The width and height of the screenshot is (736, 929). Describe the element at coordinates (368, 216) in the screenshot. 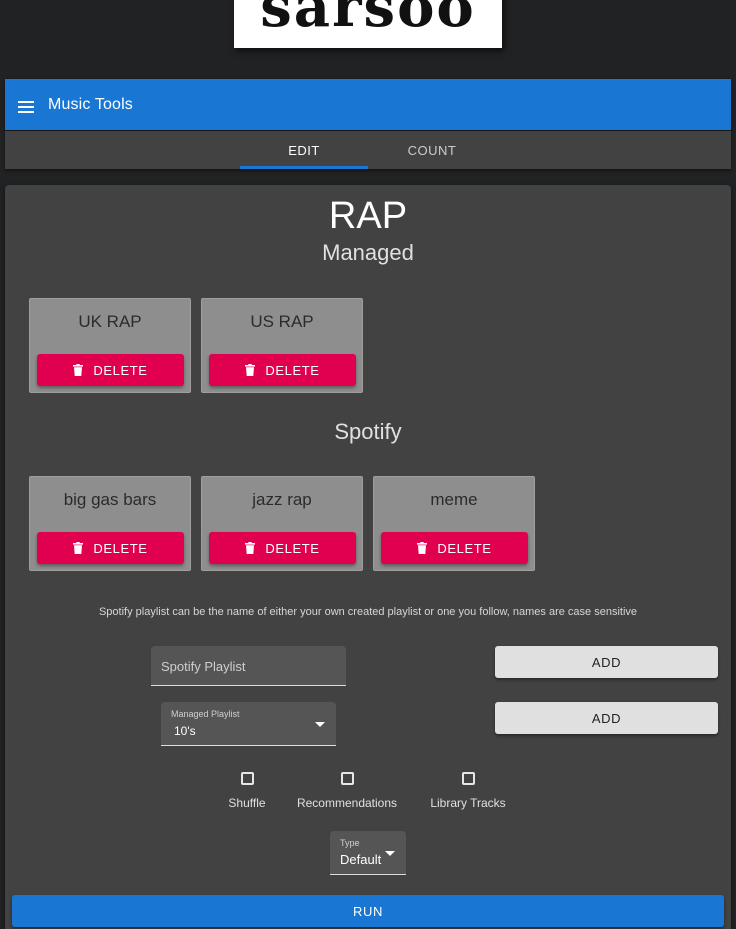

I see `playlist-title: RAP` at that location.